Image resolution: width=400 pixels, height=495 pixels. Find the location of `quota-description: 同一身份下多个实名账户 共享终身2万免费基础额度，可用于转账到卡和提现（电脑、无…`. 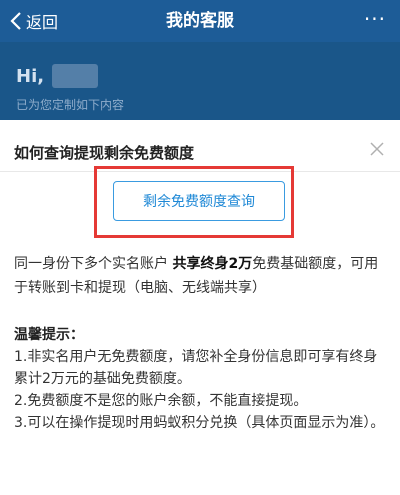

quota-description: 同一身份下多个实名账户 共享终身2万免费基础额度，可用于转账到卡和提现（电脑、无… is located at coordinates (200, 276).